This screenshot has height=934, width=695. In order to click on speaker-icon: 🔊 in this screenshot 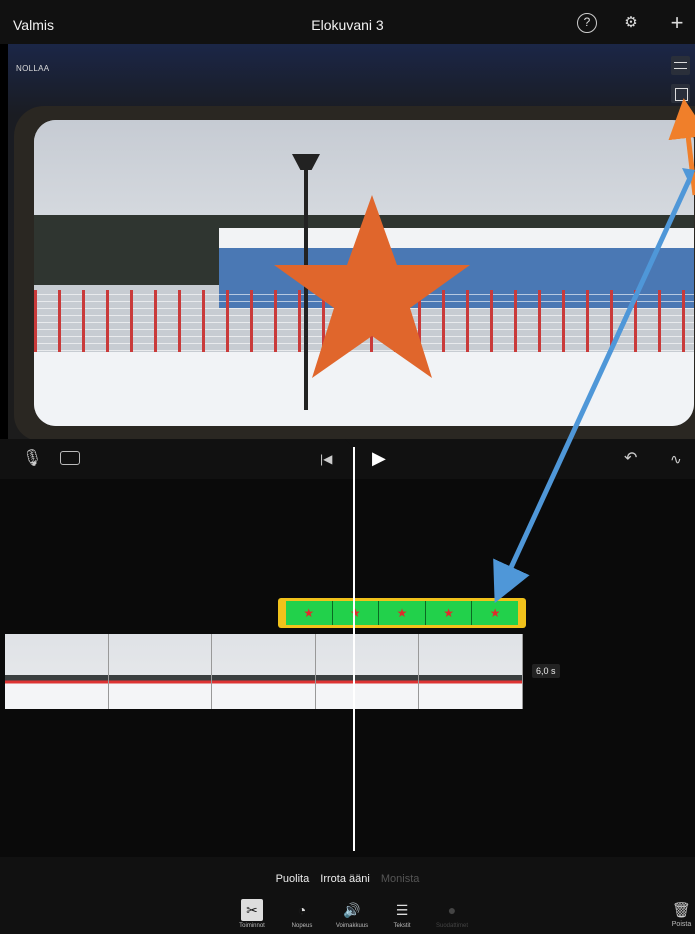, I will do `click(352, 910)`.